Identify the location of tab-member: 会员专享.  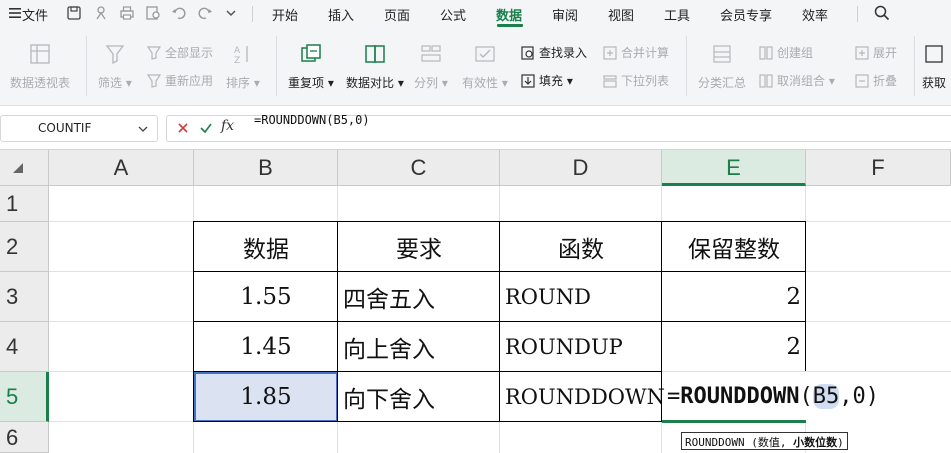
(746, 14).